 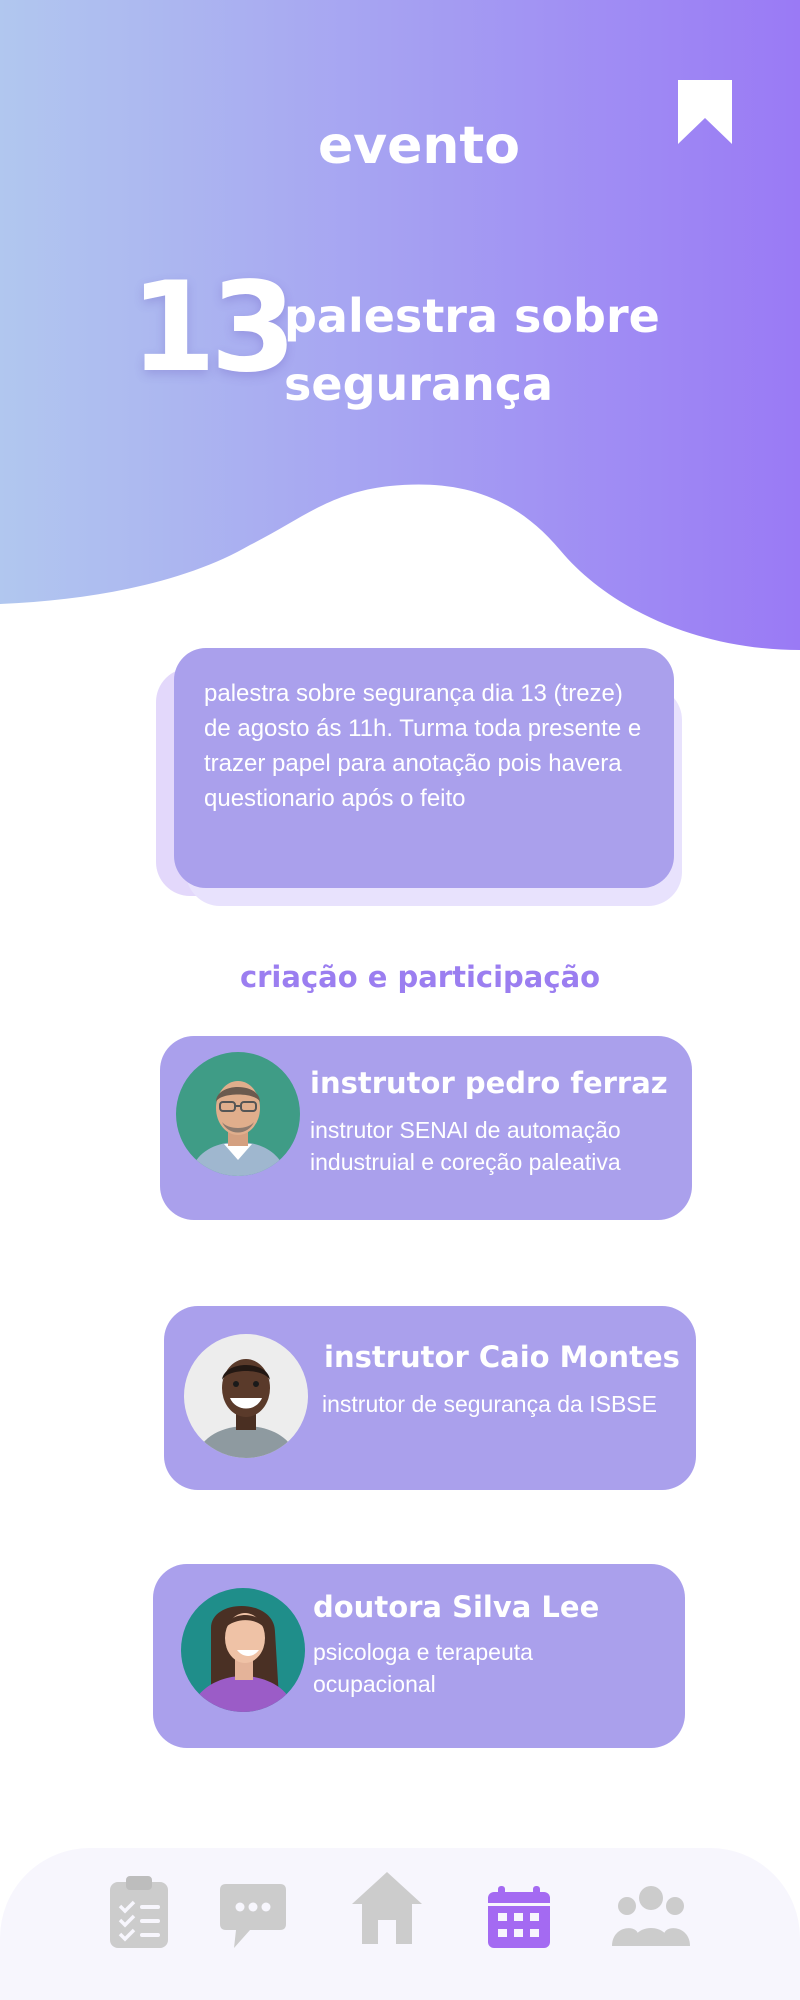 I want to click on participants-section-title: criação e participação, so click(x=420, y=977).